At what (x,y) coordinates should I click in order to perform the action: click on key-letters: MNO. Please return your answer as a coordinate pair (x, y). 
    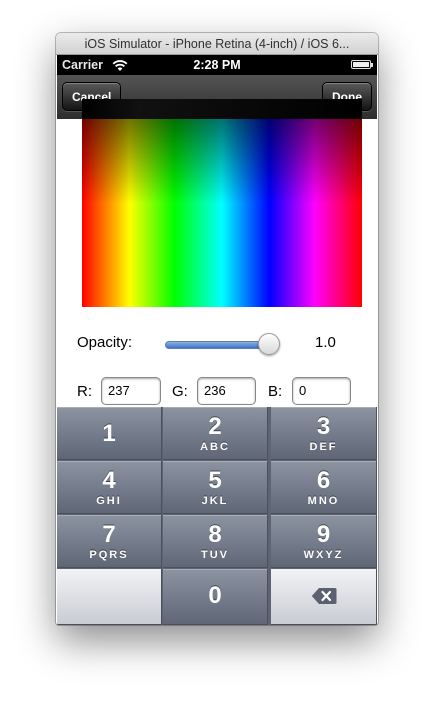
    Looking at the image, I should click on (323, 501).